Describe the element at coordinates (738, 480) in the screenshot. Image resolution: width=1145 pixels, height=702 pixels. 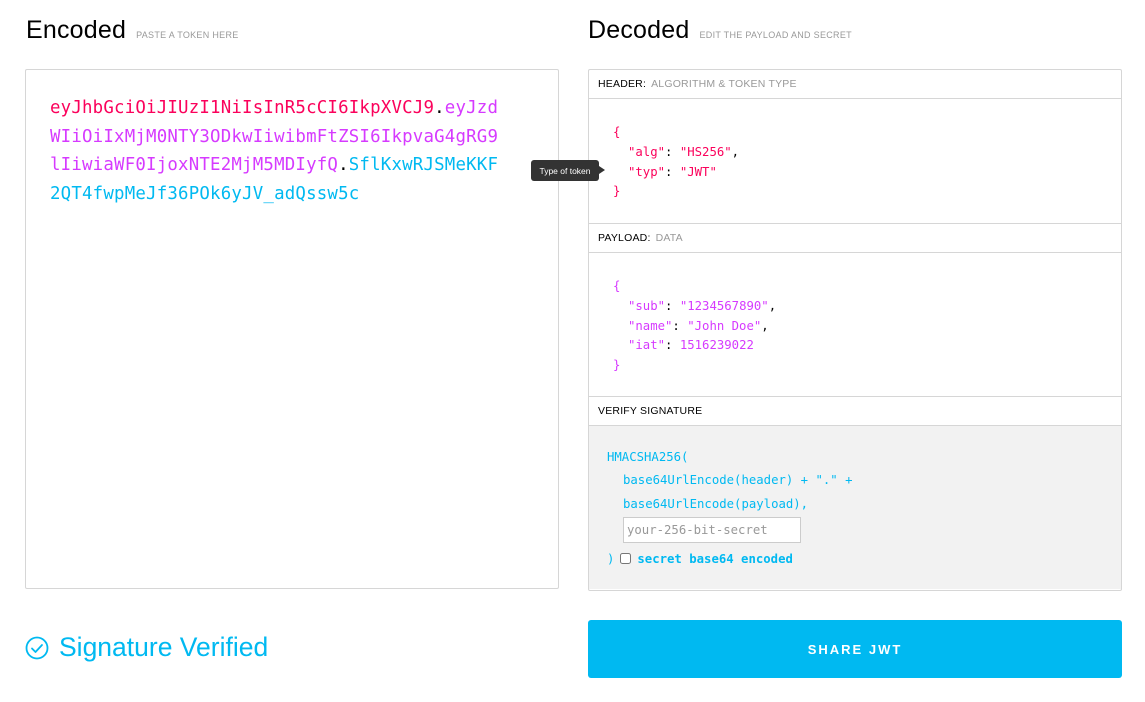
I see `hmac-header-line: base64UrlEncode(header) + "." +` at that location.